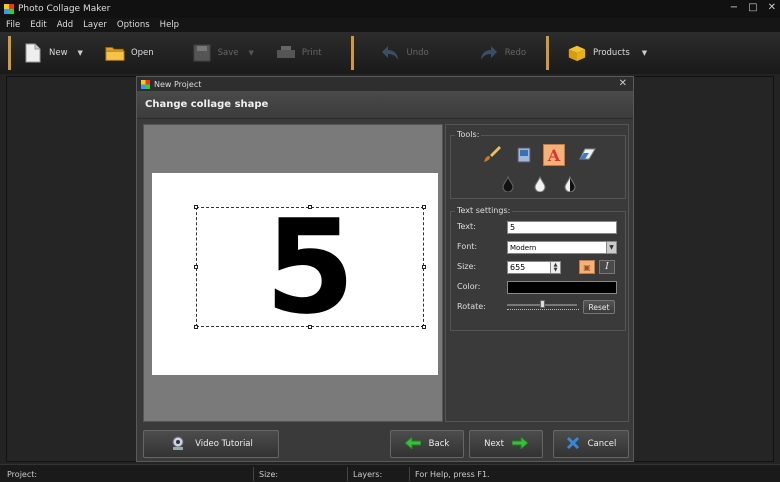  Describe the element at coordinates (142, 53) in the screenshot. I see `open-button-label: Open` at that location.